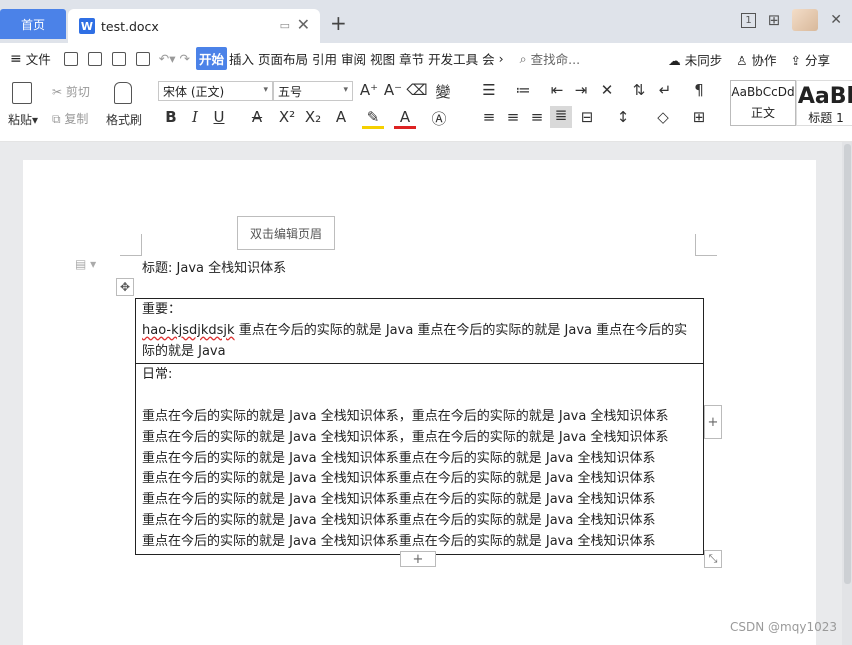  Describe the element at coordinates (286, 233) in the screenshot. I see `edit-header-button: 双击编辑页眉` at that location.